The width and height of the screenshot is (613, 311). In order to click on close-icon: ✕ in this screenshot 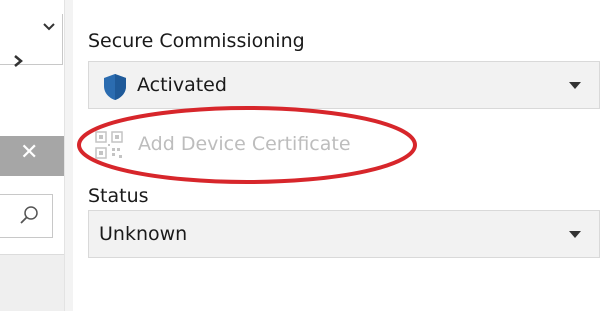, I will do `click(29, 152)`.